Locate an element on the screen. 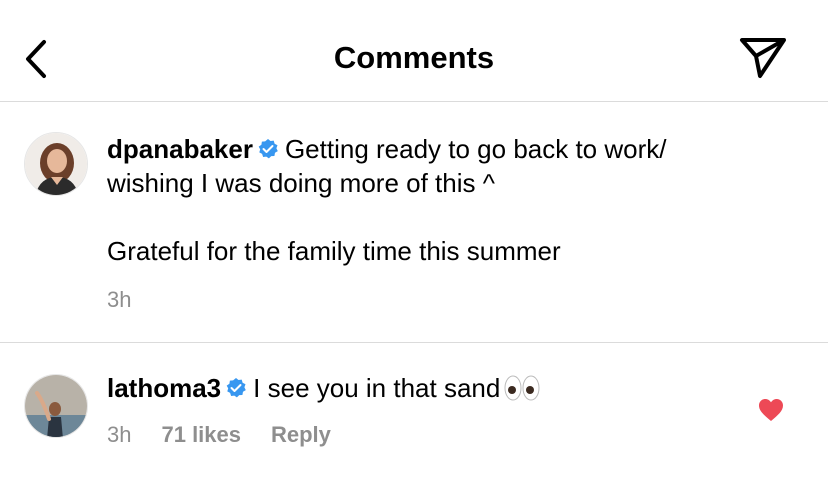 This screenshot has height=498, width=828. heart-icon is located at coordinates (771, 410).